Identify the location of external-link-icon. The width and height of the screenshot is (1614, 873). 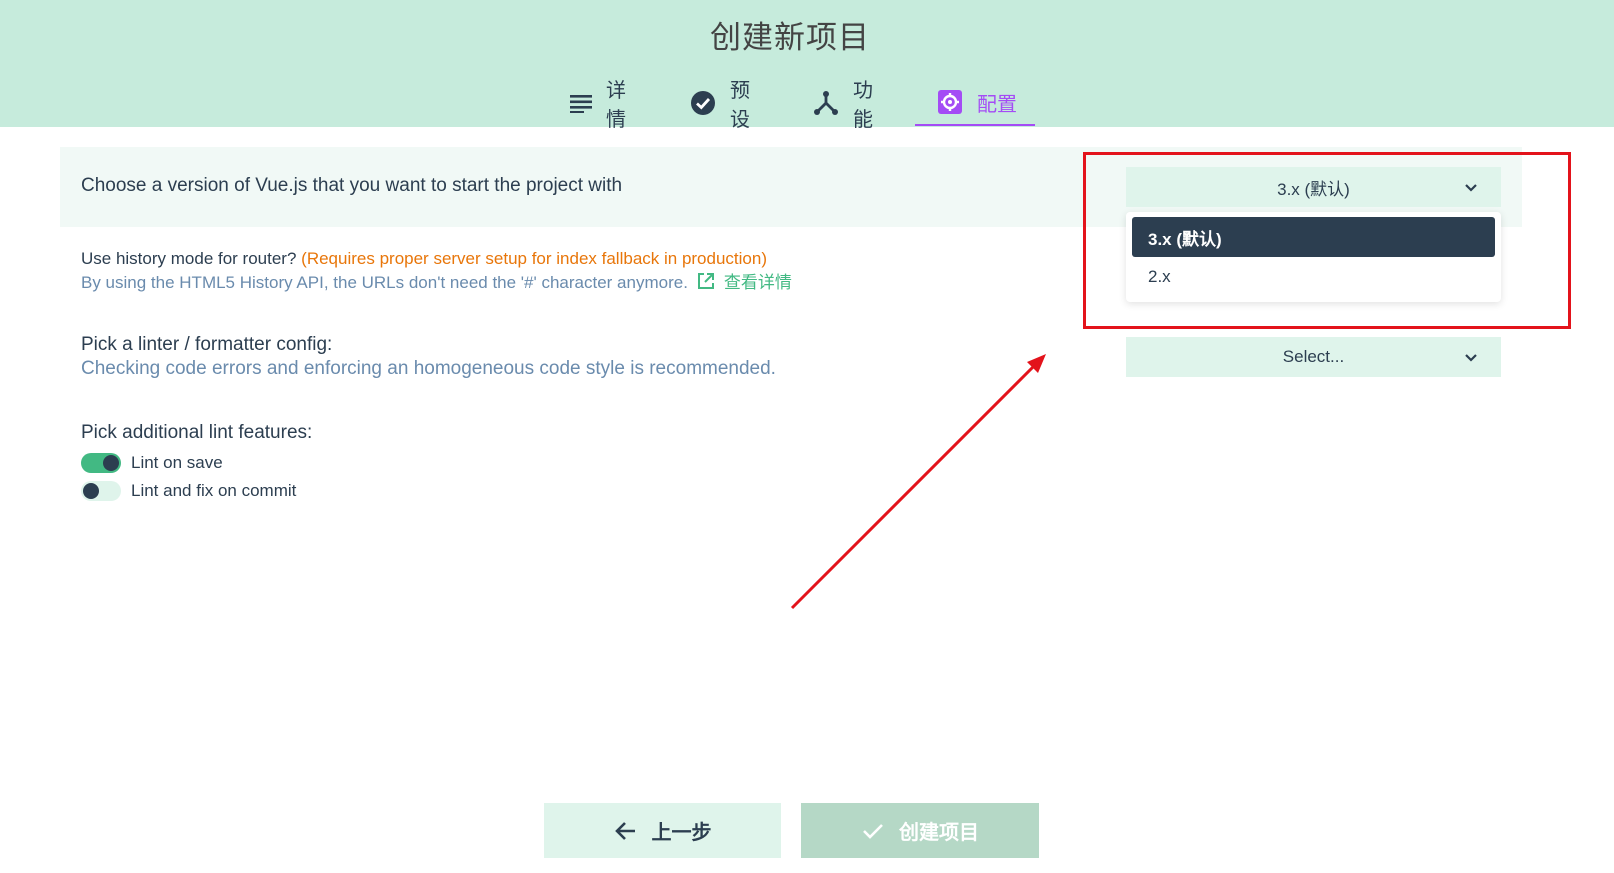
(705, 281).